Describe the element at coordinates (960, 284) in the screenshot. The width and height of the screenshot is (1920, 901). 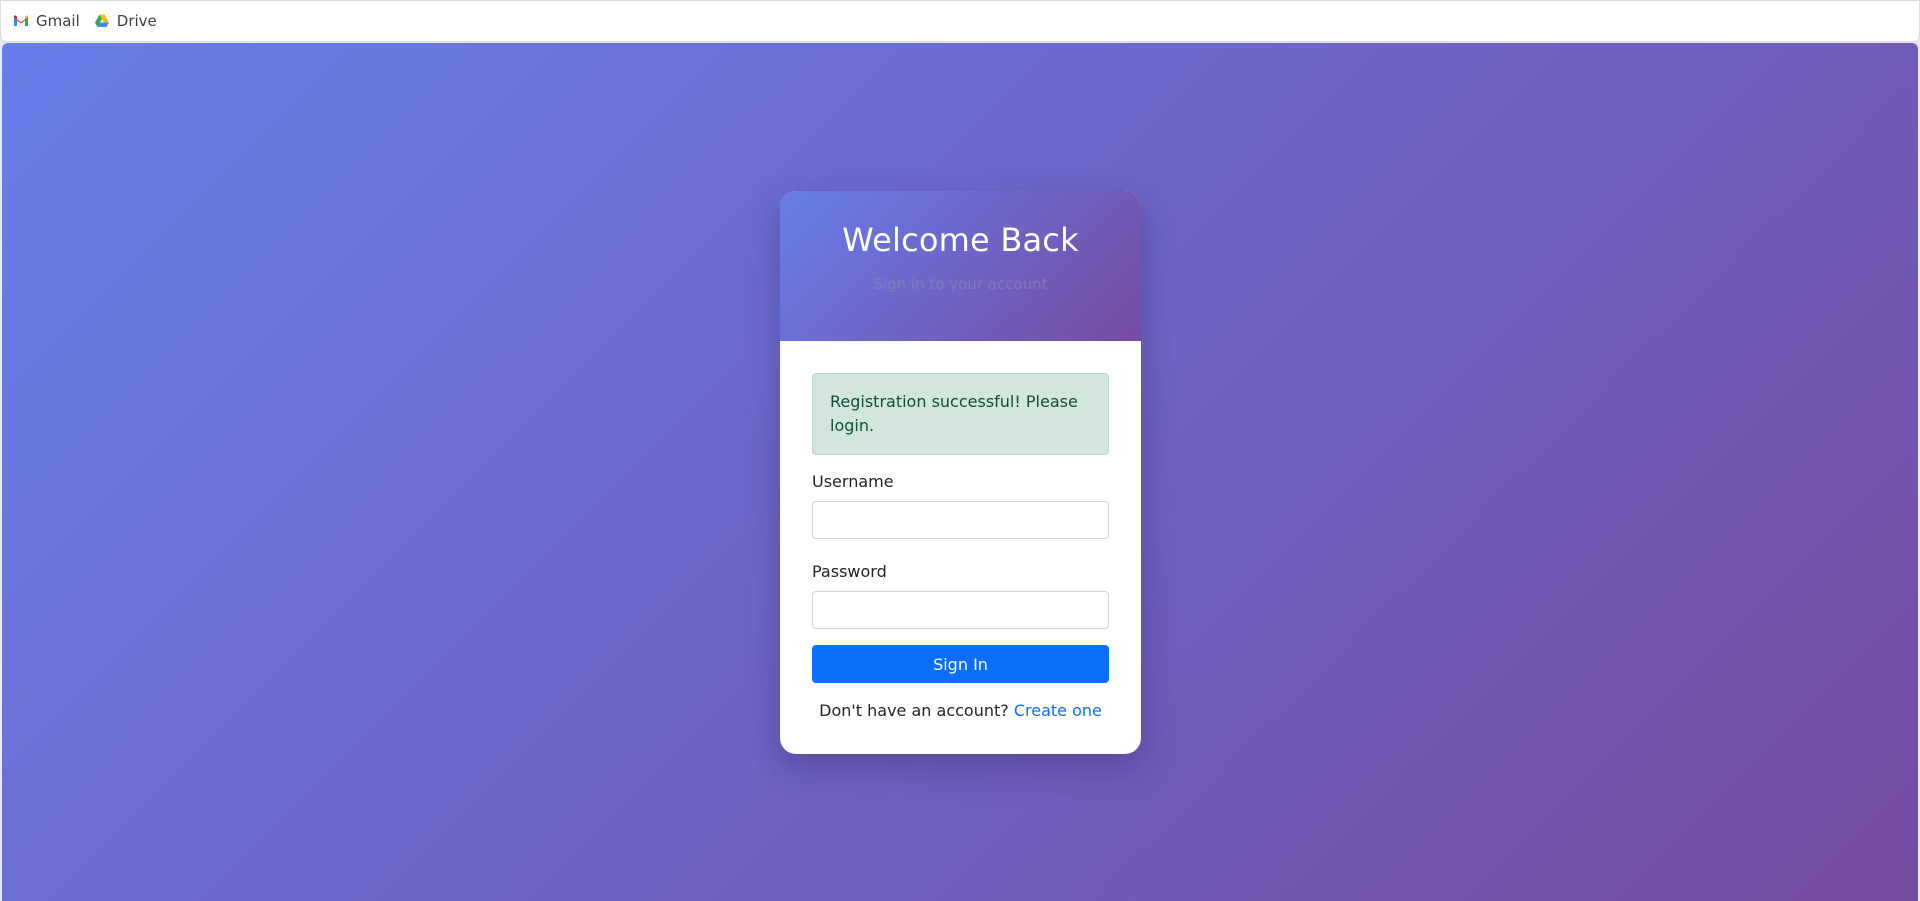
I see `page-subtitle: Sign in to your account` at that location.